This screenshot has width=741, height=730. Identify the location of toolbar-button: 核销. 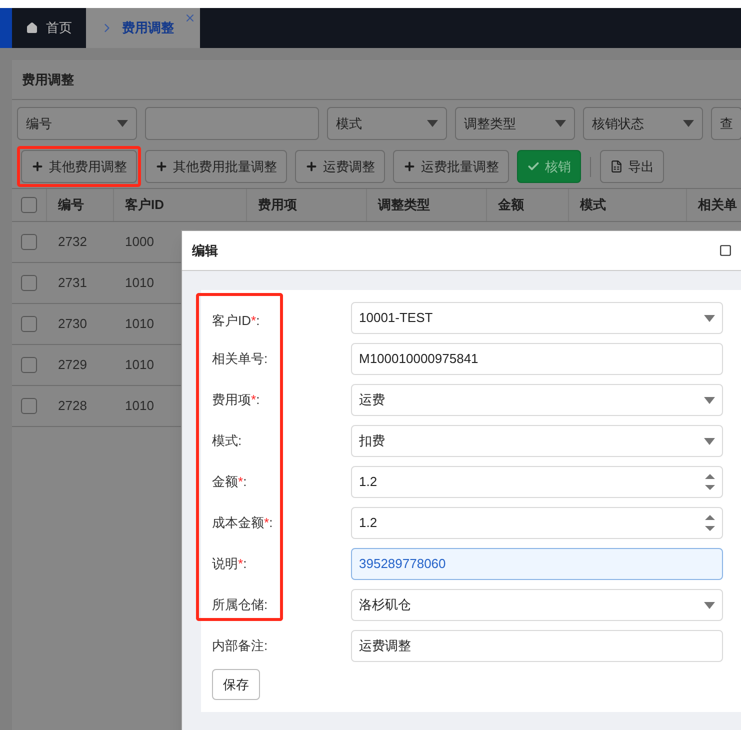
(549, 166).